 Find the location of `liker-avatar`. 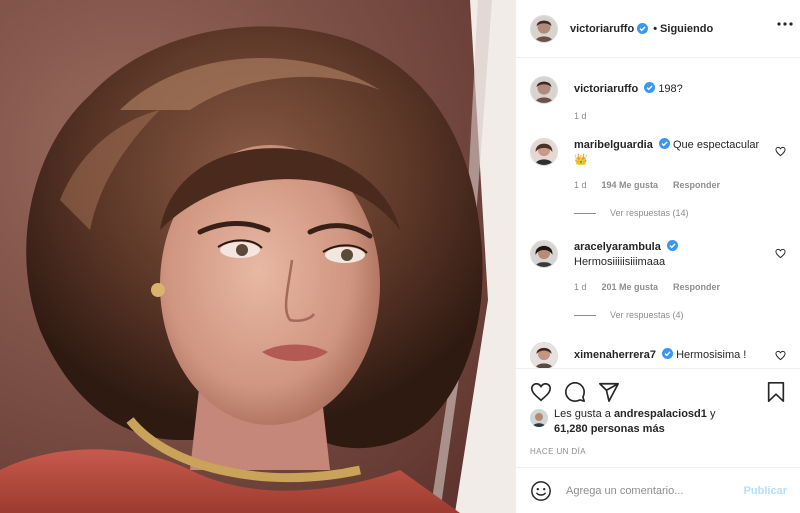

liker-avatar is located at coordinates (539, 418).